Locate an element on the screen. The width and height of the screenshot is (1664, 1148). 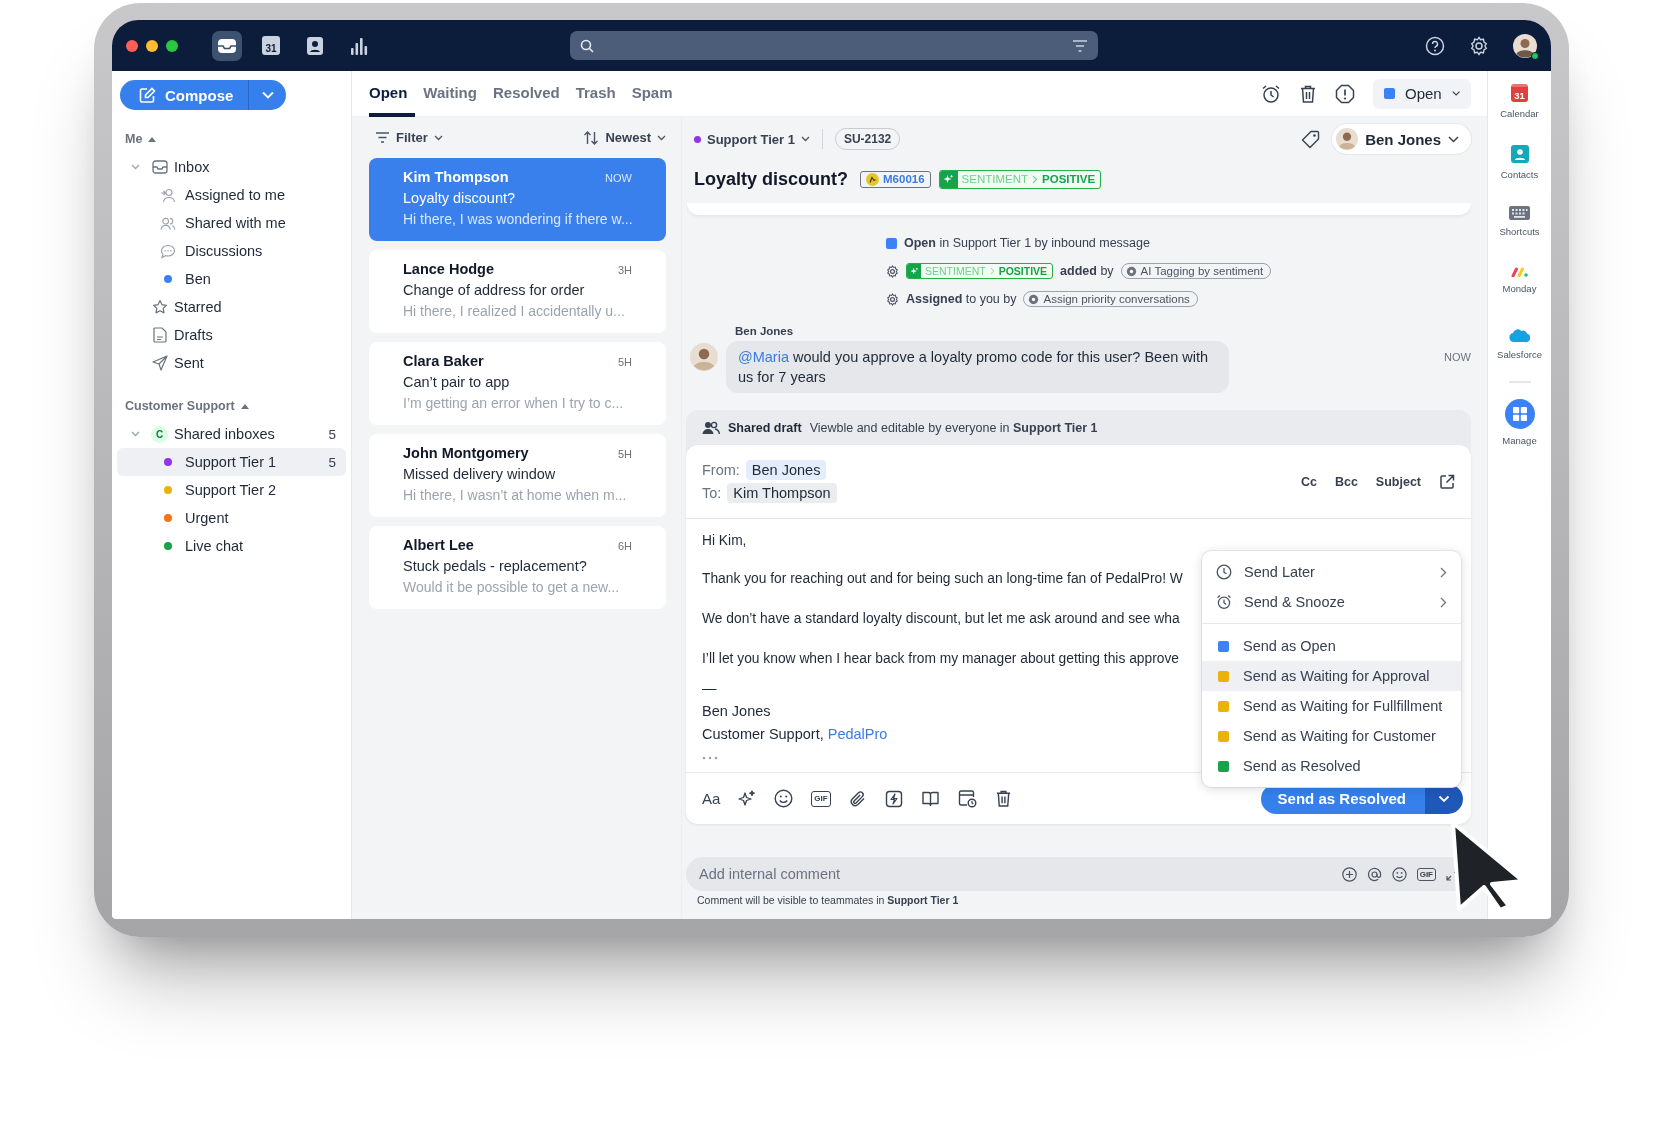
tab: Trash is located at coordinates (599, 94).